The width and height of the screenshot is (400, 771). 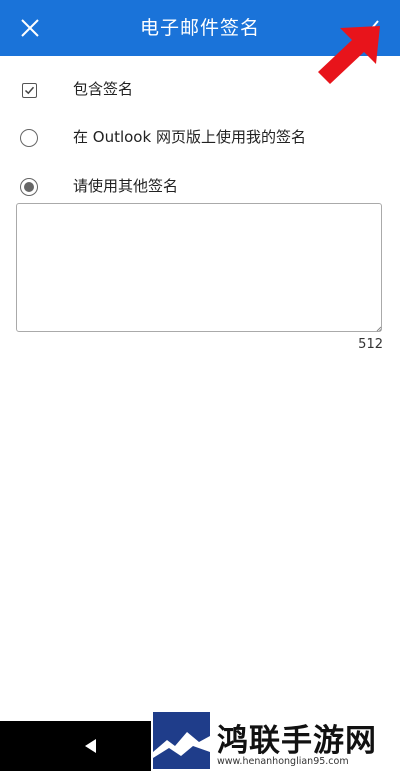 I want to click on radio-selected-dot, so click(x=29, y=187).